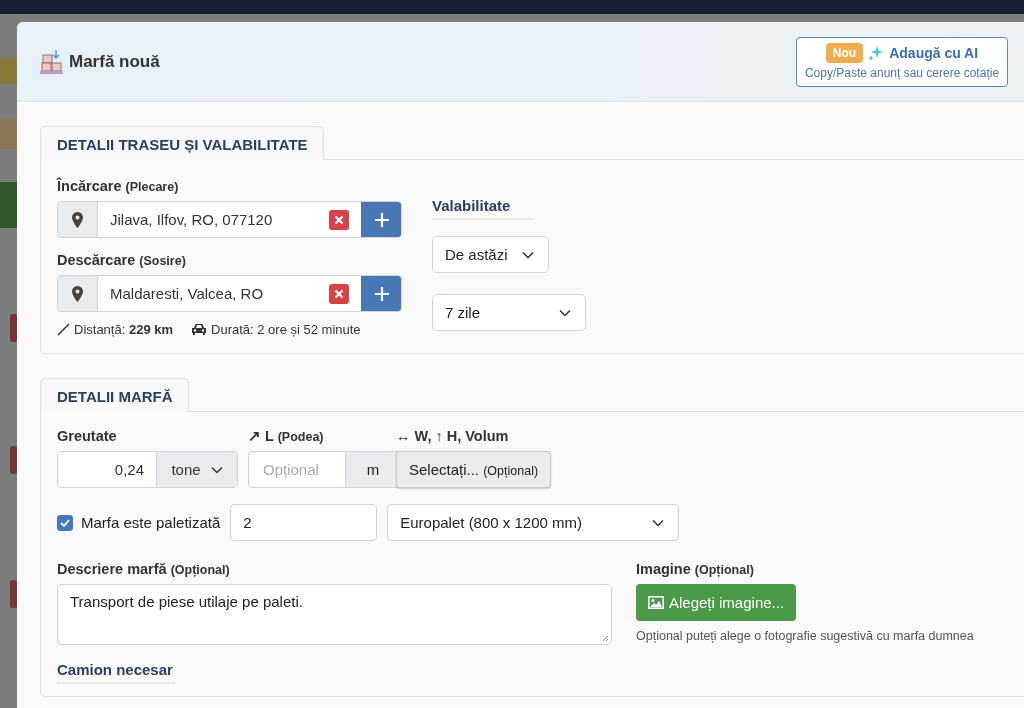  What do you see at coordinates (123, 329) in the screenshot?
I see `distance-text: Distanță: 229 km` at bounding box center [123, 329].